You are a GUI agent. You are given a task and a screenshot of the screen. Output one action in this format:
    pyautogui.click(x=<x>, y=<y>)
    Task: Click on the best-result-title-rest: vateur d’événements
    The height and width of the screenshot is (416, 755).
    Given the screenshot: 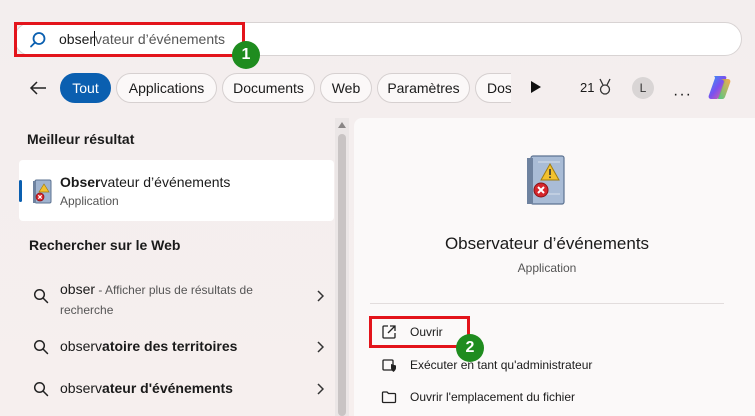 What is the action you would take?
    pyautogui.click(x=165, y=182)
    